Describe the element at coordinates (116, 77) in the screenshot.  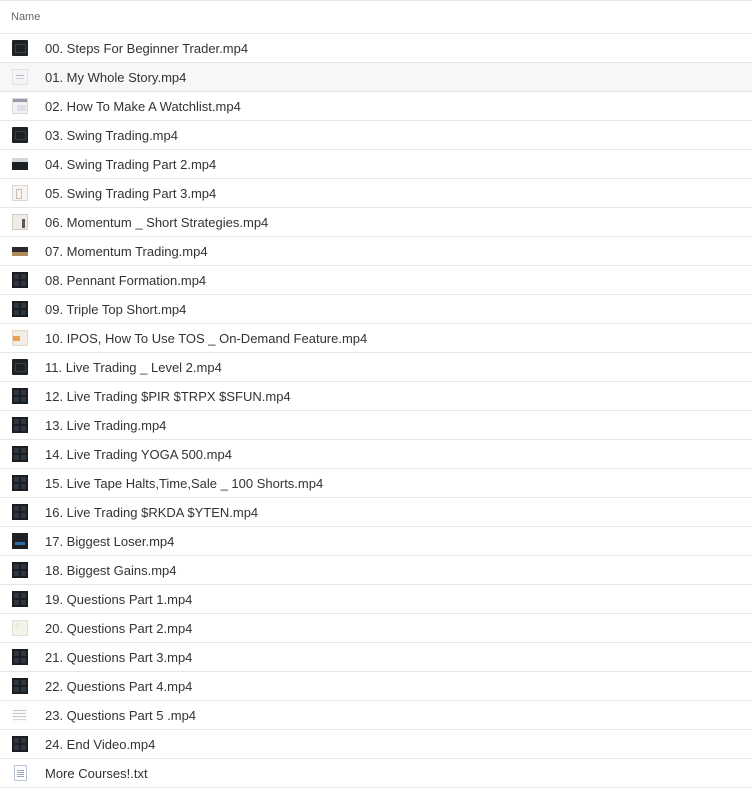
I see `file-name: 01. My Whole Story.mp4` at that location.